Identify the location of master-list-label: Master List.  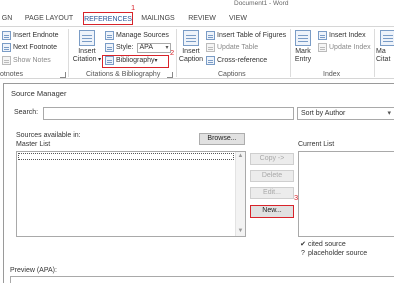
(33, 144).